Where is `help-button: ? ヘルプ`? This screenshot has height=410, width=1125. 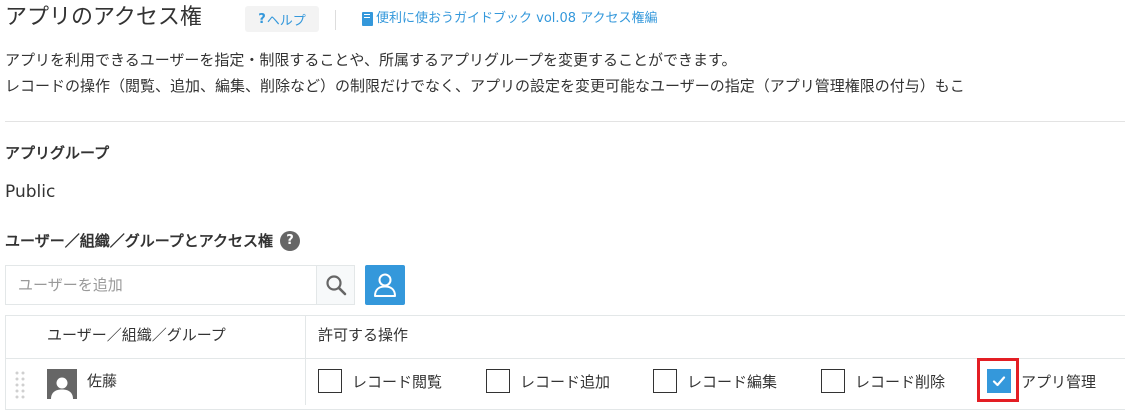
help-button: ? ヘルプ is located at coordinates (282, 19).